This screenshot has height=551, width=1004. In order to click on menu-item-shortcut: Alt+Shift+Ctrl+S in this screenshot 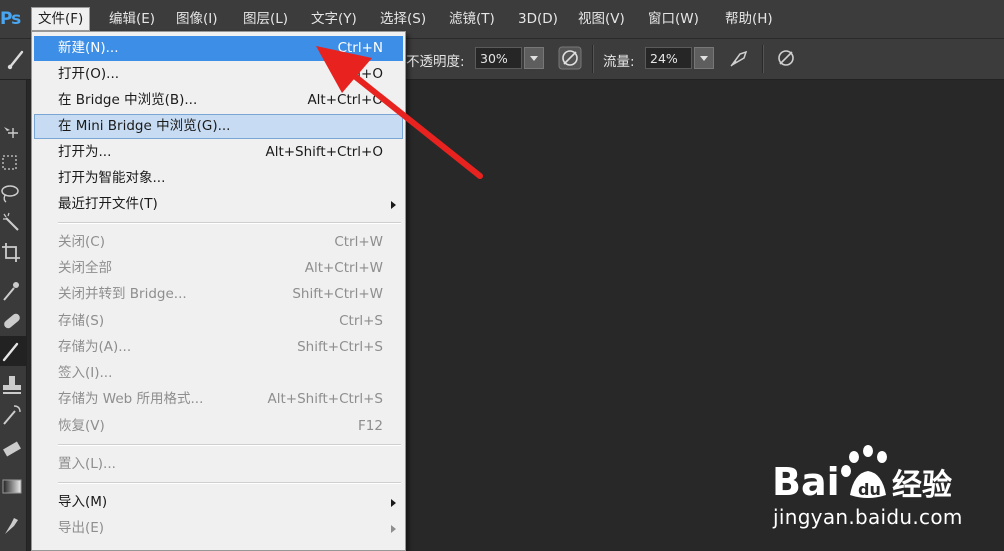, I will do `click(325, 399)`.